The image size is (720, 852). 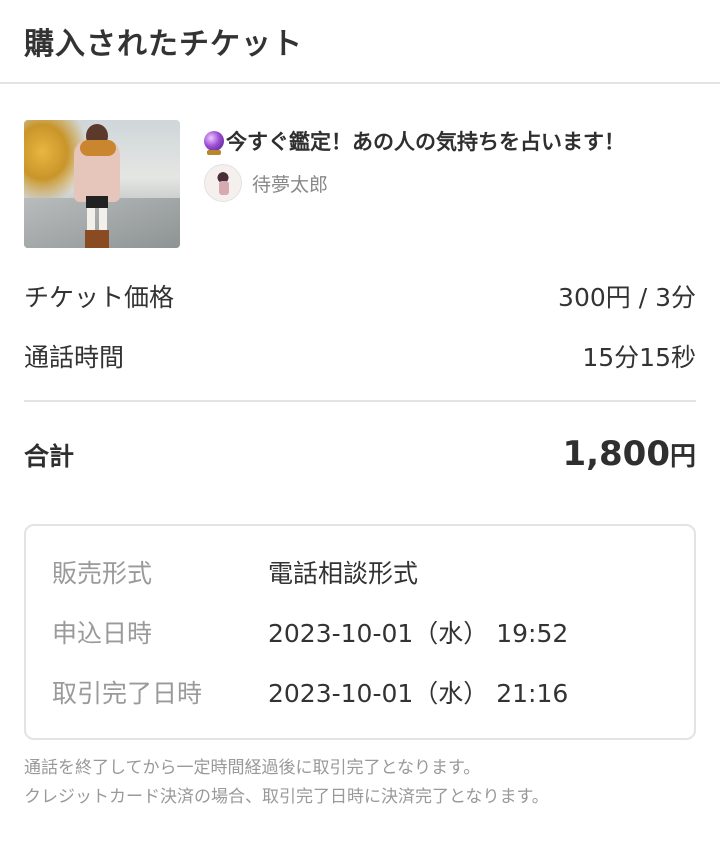 I want to click on note-line-2: クレジットカード決済の場合、取引完了日時に決済完了となります。, so click(x=286, y=797).